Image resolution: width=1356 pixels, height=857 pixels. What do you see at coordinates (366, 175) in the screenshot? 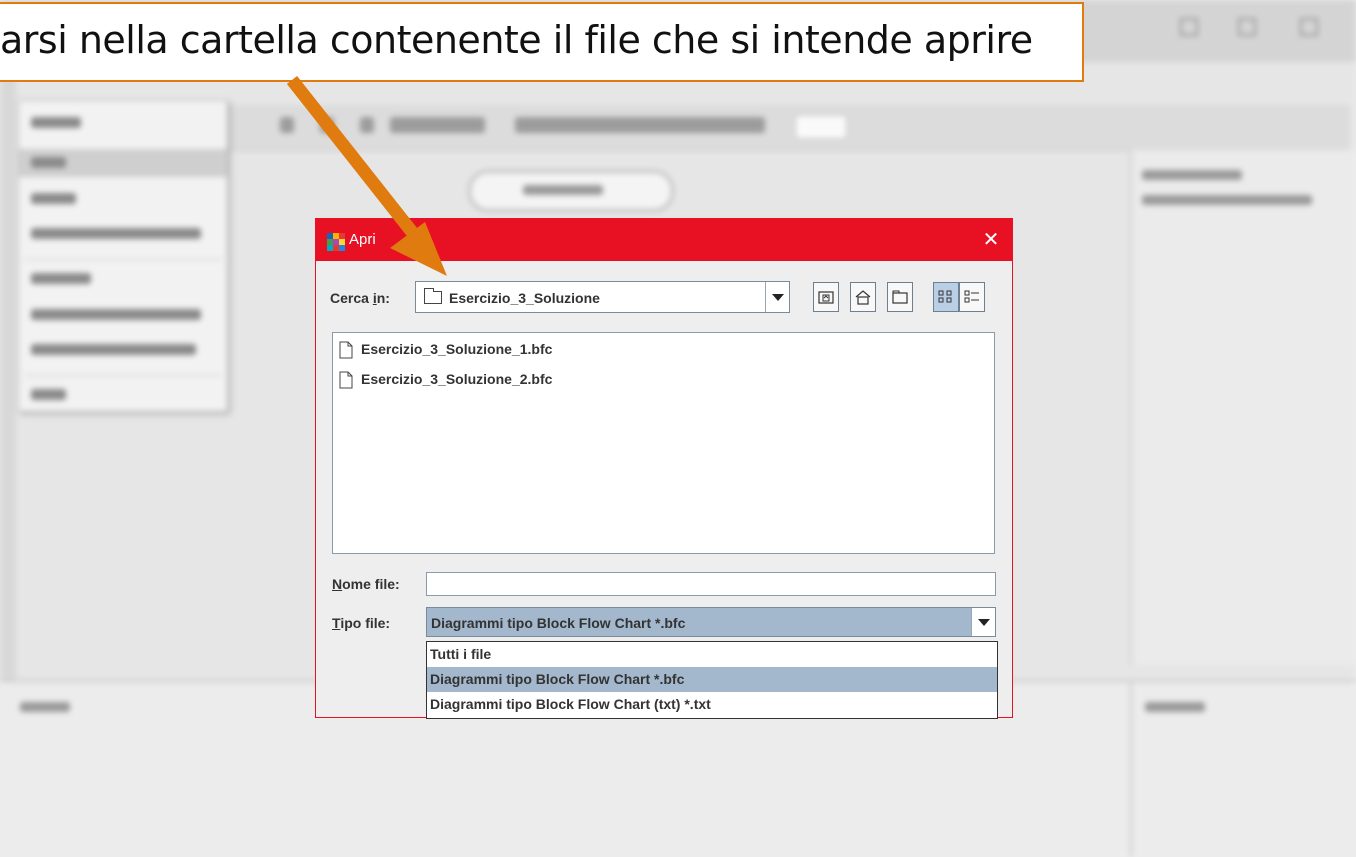
I see `callout-arrow` at bounding box center [366, 175].